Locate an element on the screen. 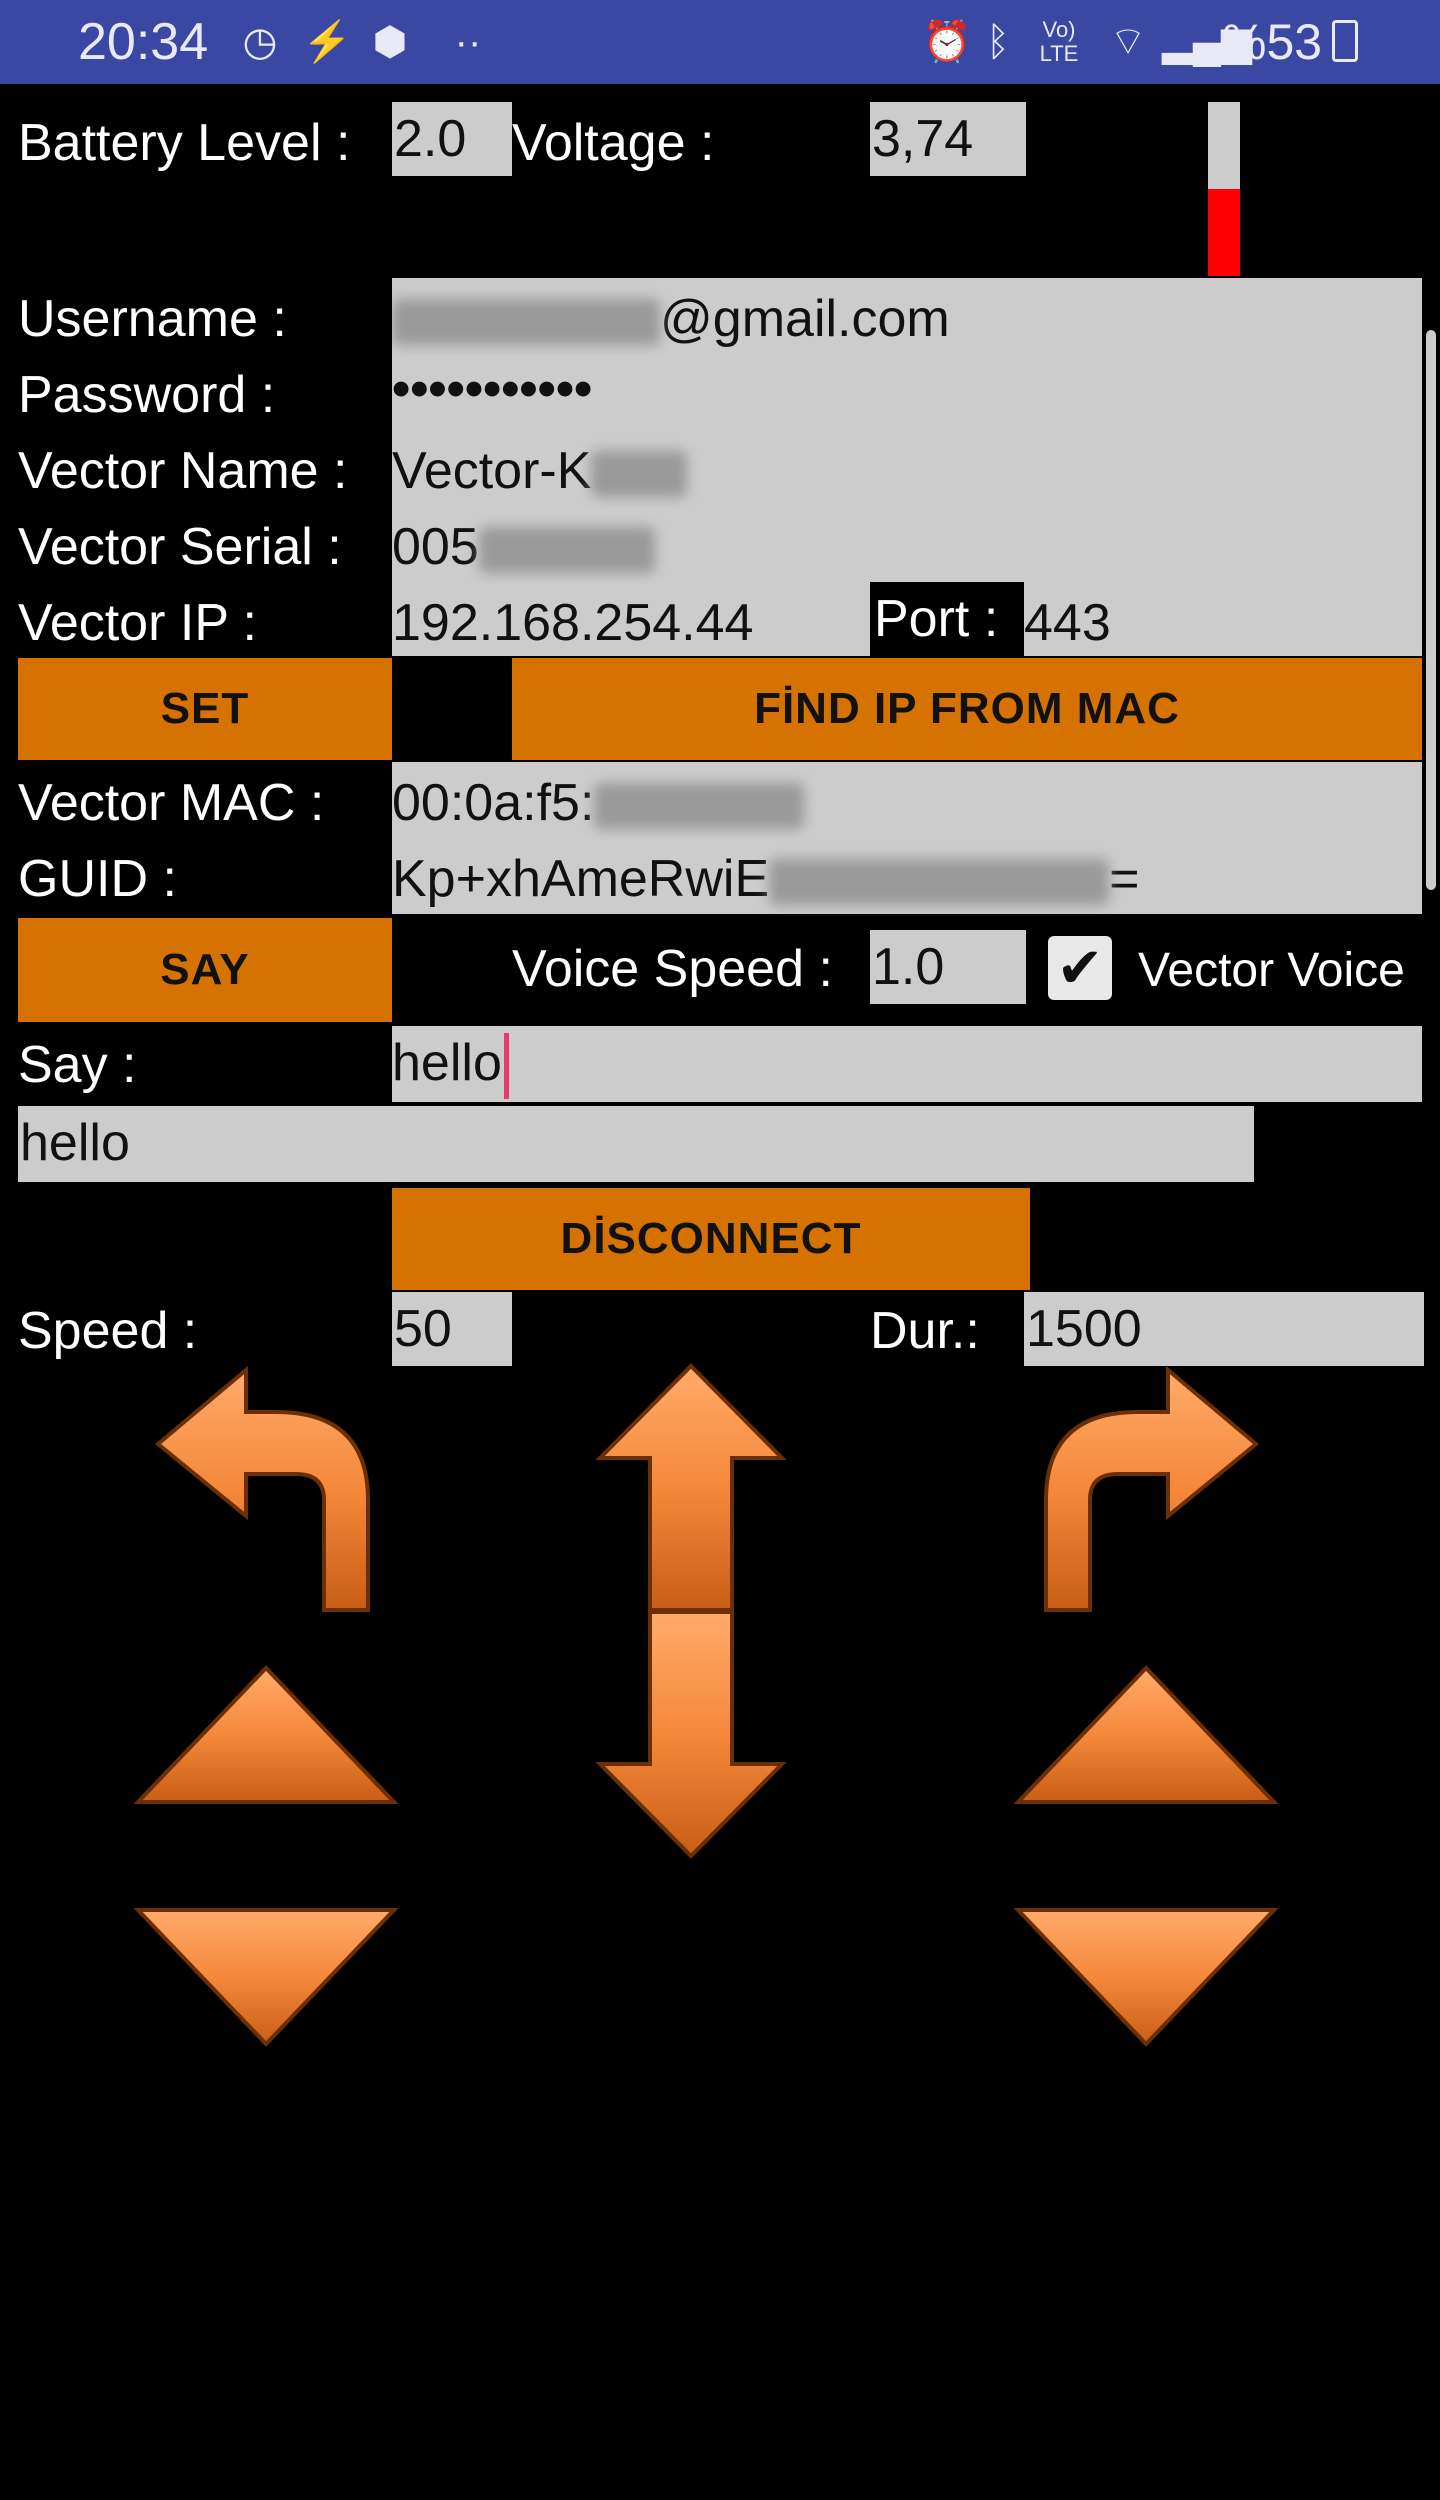  status-time: 20:34 is located at coordinates (143, 42).